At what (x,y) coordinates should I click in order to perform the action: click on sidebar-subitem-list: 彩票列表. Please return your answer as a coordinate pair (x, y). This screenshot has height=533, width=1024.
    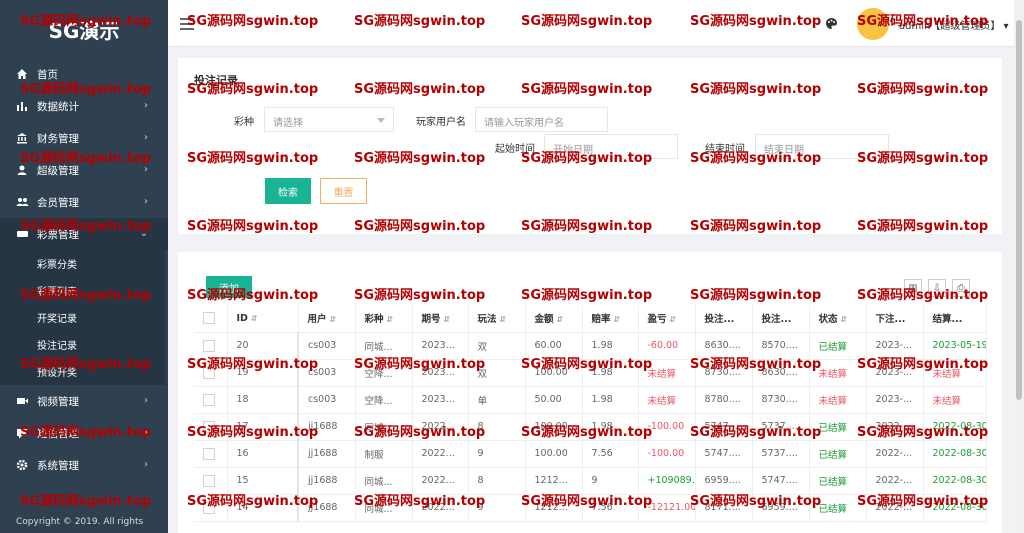
    Looking at the image, I should click on (82, 290).